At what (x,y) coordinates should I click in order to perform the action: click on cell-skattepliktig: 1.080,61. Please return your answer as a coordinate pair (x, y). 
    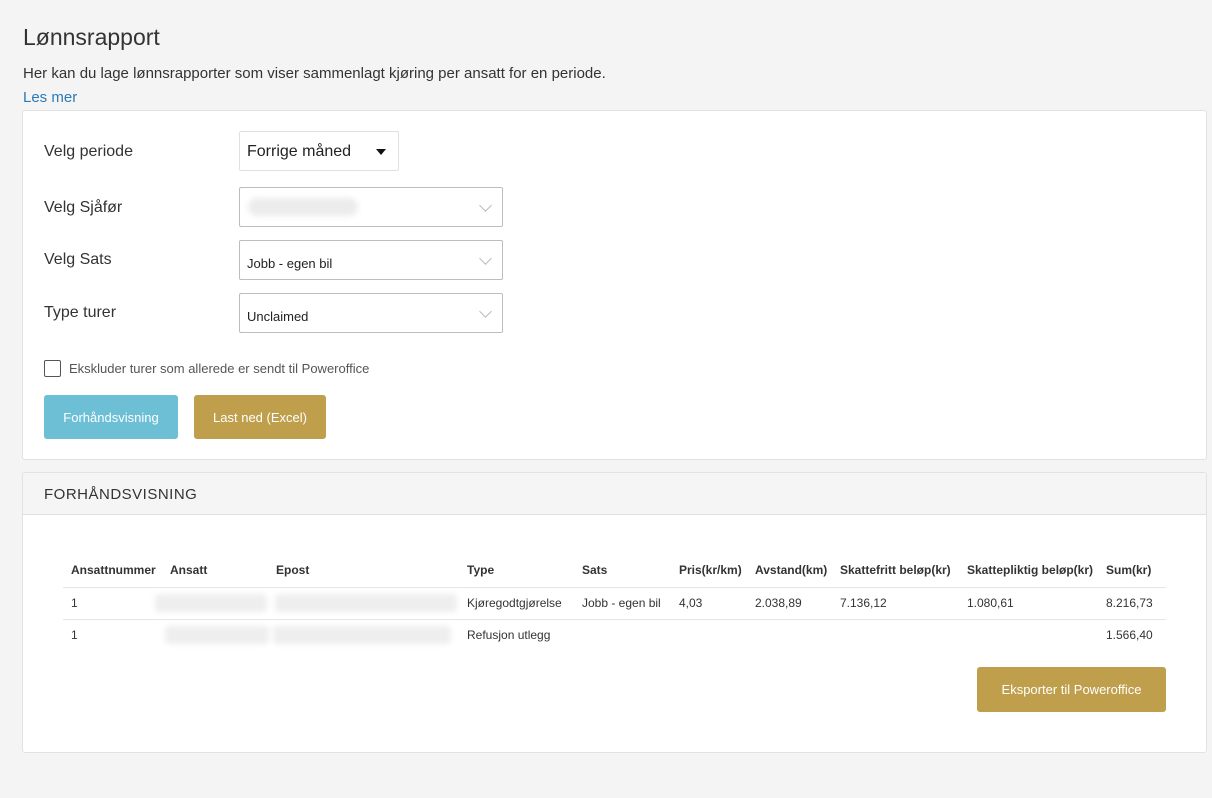
    Looking at the image, I should click on (990, 603).